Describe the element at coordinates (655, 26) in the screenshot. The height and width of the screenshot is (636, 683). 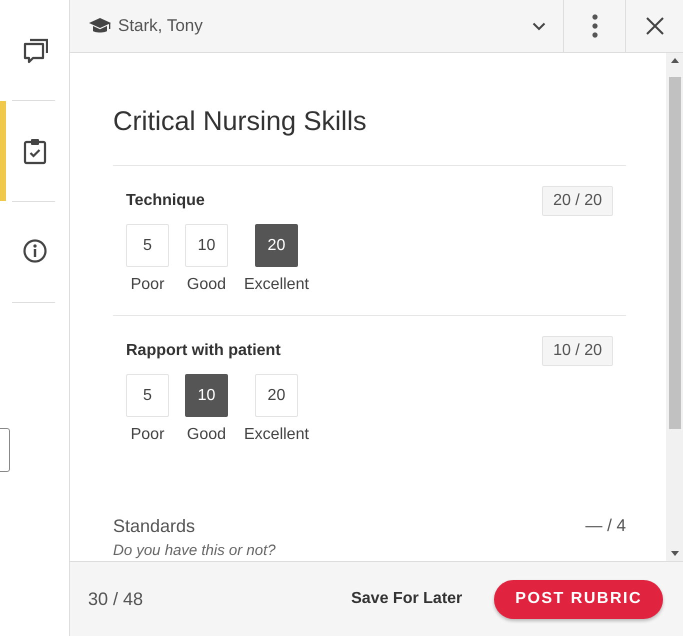
I see `close-icon` at that location.